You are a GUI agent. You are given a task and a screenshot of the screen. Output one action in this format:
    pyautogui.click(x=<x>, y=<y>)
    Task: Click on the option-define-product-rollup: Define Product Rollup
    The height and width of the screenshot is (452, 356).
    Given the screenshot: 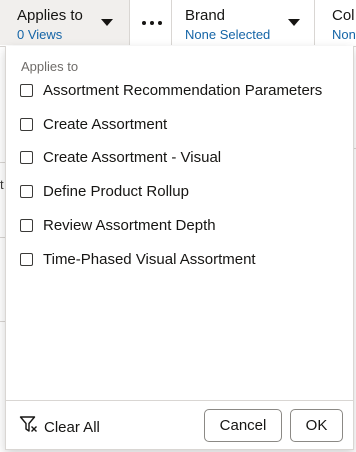 What is the action you would take?
    pyautogui.click(x=180, y=191)
    